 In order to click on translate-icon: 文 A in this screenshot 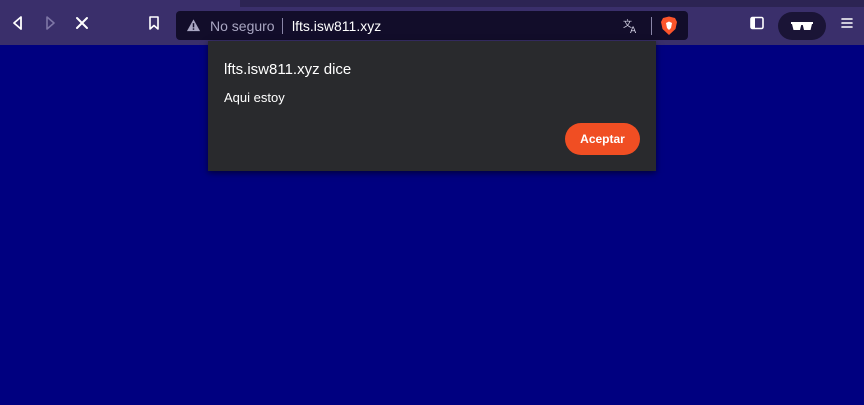, I will do `click(631, 26)`.